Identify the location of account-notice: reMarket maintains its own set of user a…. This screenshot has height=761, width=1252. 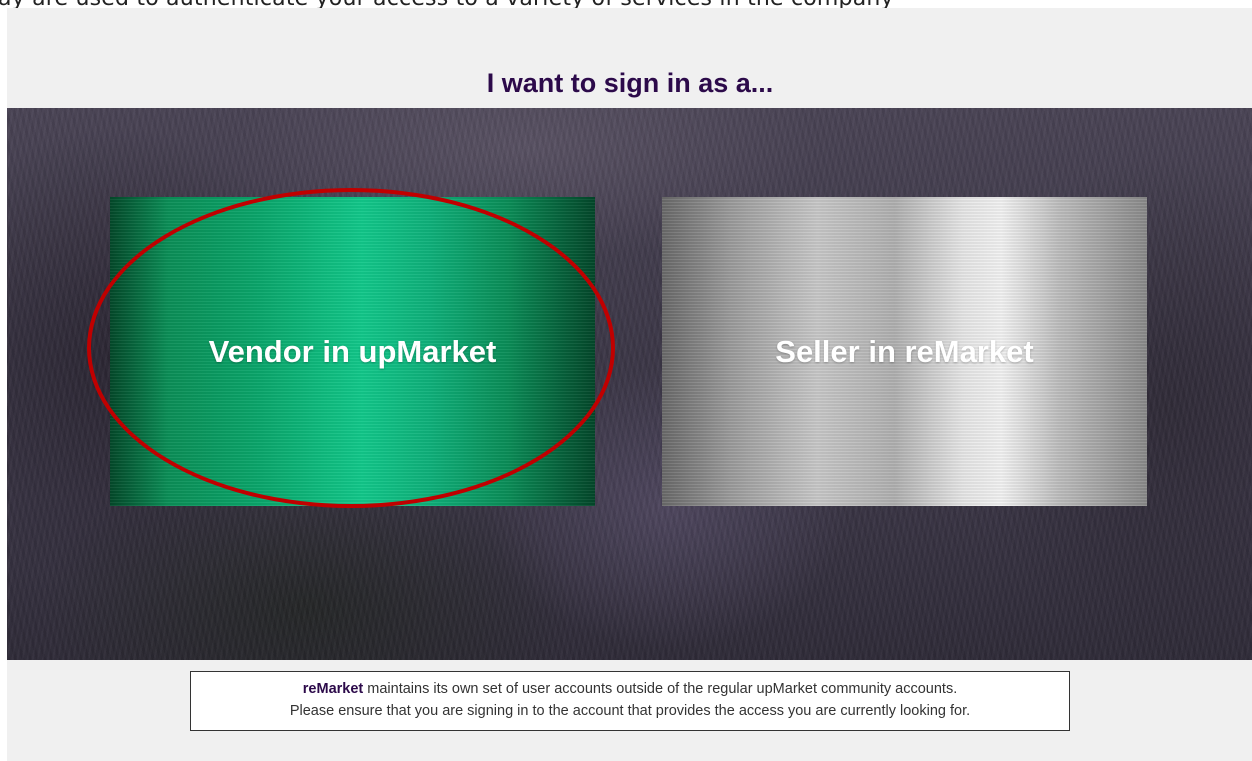
(630, 701).